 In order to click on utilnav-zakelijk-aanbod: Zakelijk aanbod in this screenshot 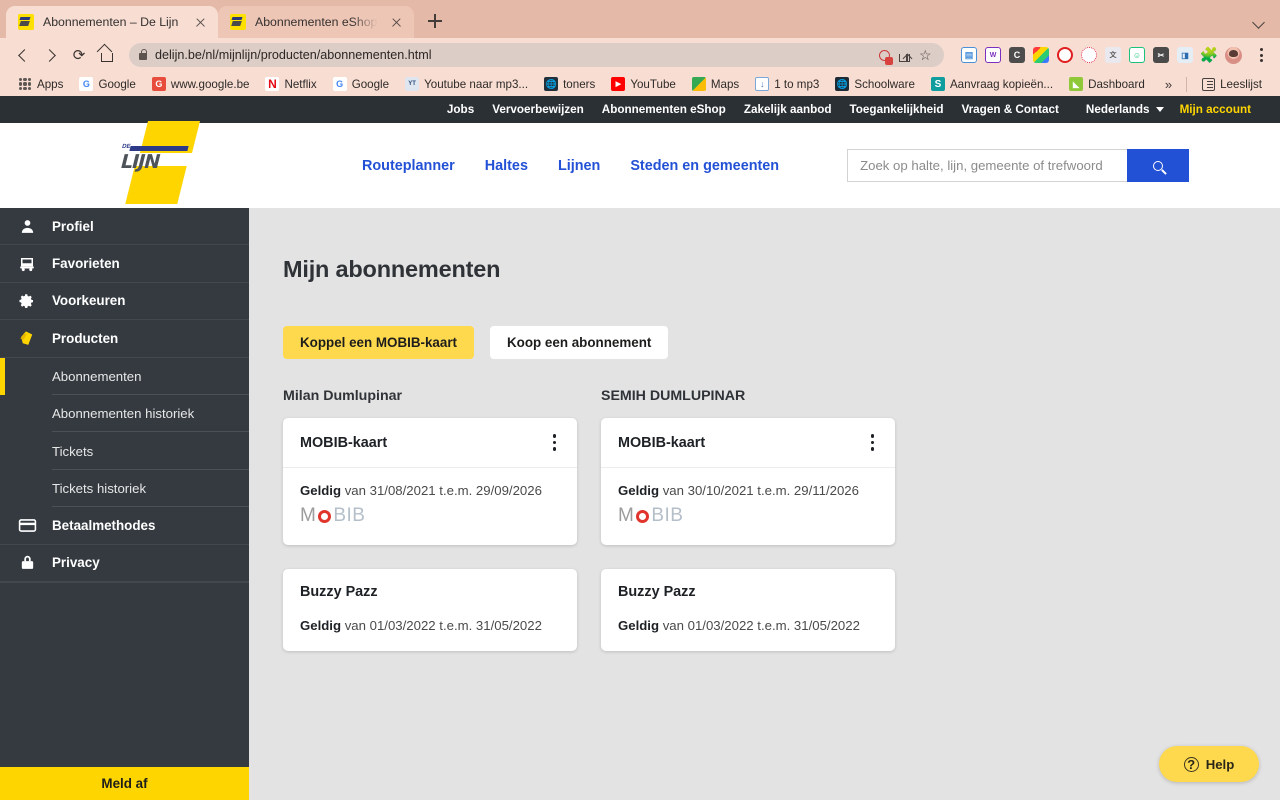, I will do `click(788, 109)`.